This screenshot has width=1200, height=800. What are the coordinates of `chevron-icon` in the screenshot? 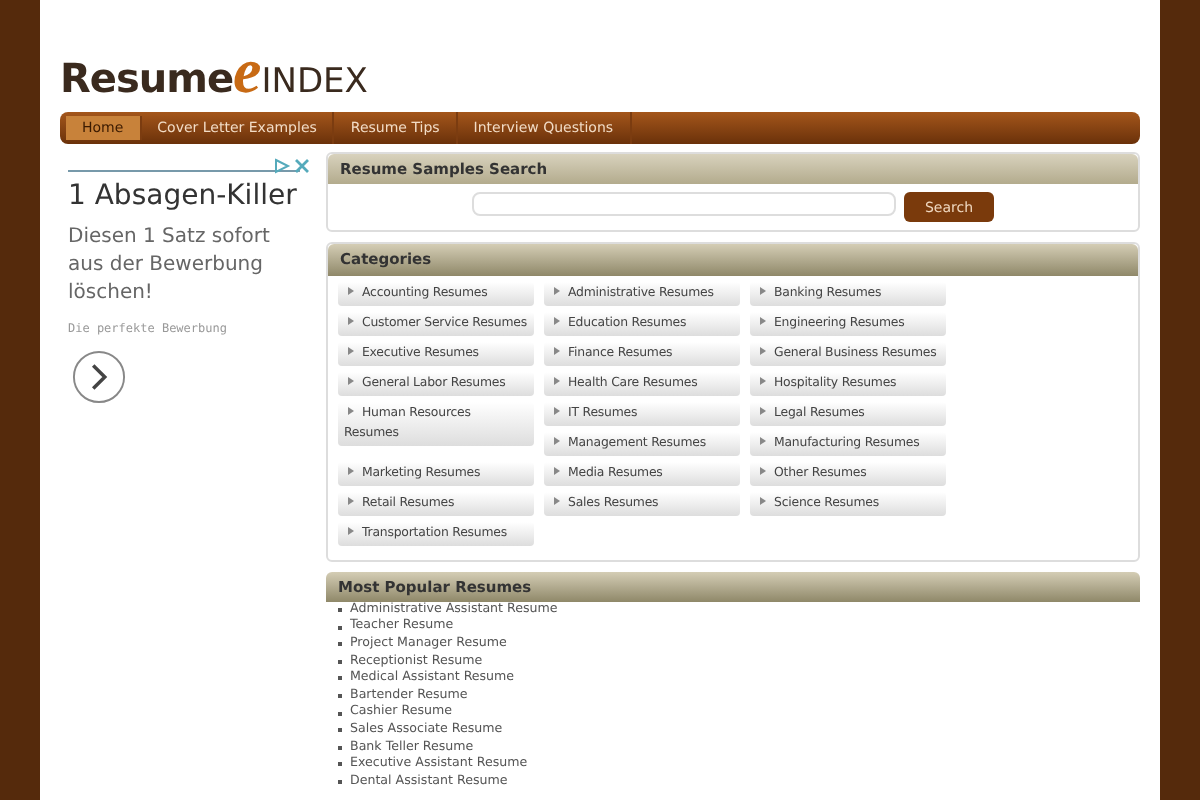 It's located at (99, 377).